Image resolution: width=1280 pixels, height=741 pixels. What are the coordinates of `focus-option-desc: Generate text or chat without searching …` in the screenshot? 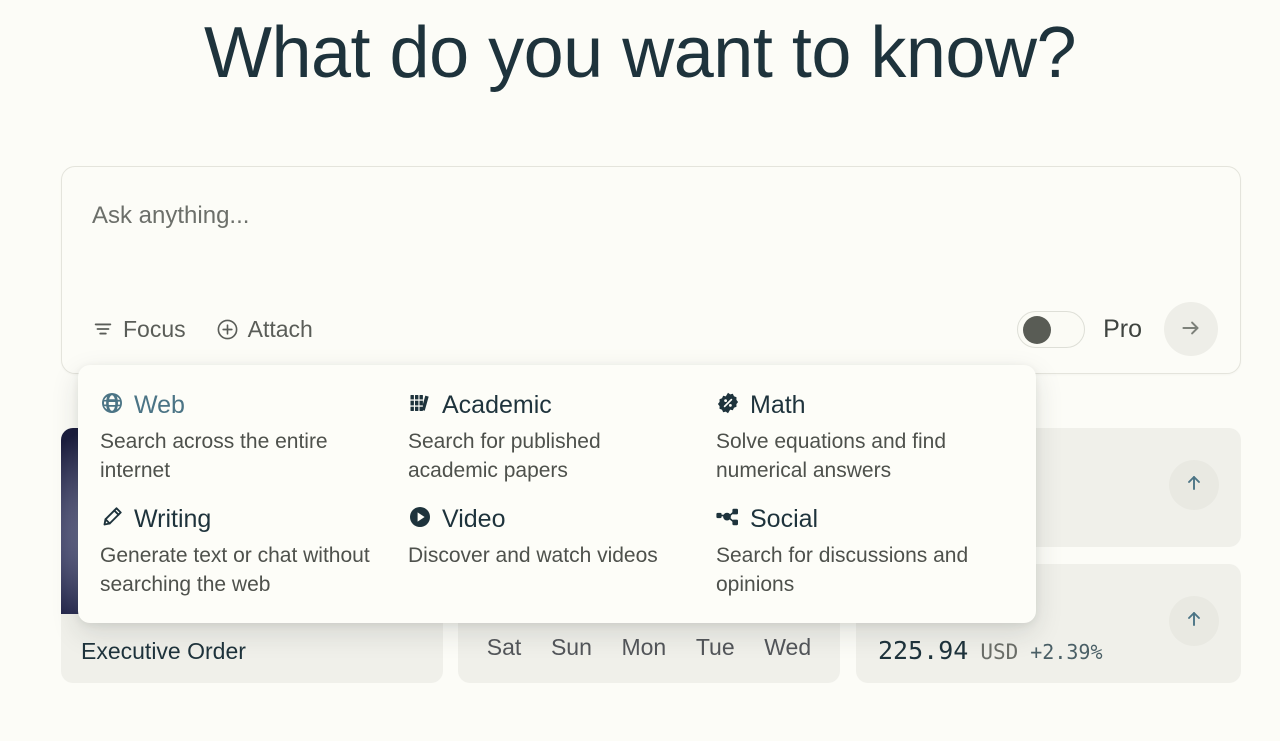 It's located at (235, 570).